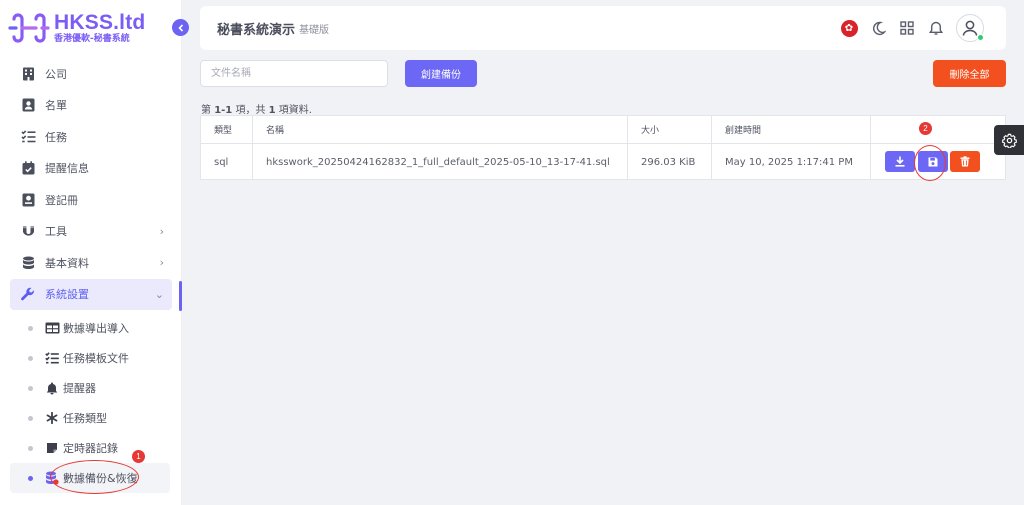  Describe the element at coordinates (256, 108) in the screenshot. I see `pagination-summary: 第 1-1 項，共 1 項資料.` at that location.